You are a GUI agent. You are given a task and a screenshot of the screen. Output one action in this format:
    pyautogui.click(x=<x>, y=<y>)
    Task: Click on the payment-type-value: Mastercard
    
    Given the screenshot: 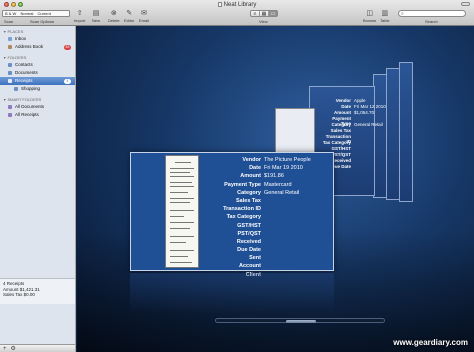 What is the action you would take?
    pyautogui.click(x=278, y=184)
    